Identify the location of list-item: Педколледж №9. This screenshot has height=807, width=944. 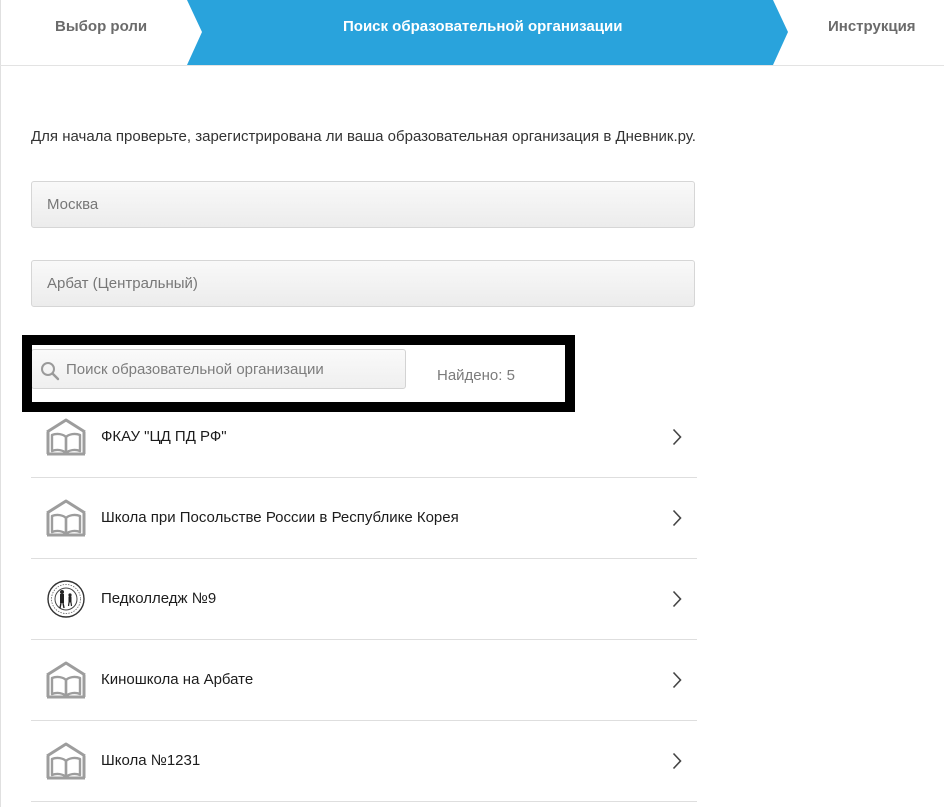
(364, 599).